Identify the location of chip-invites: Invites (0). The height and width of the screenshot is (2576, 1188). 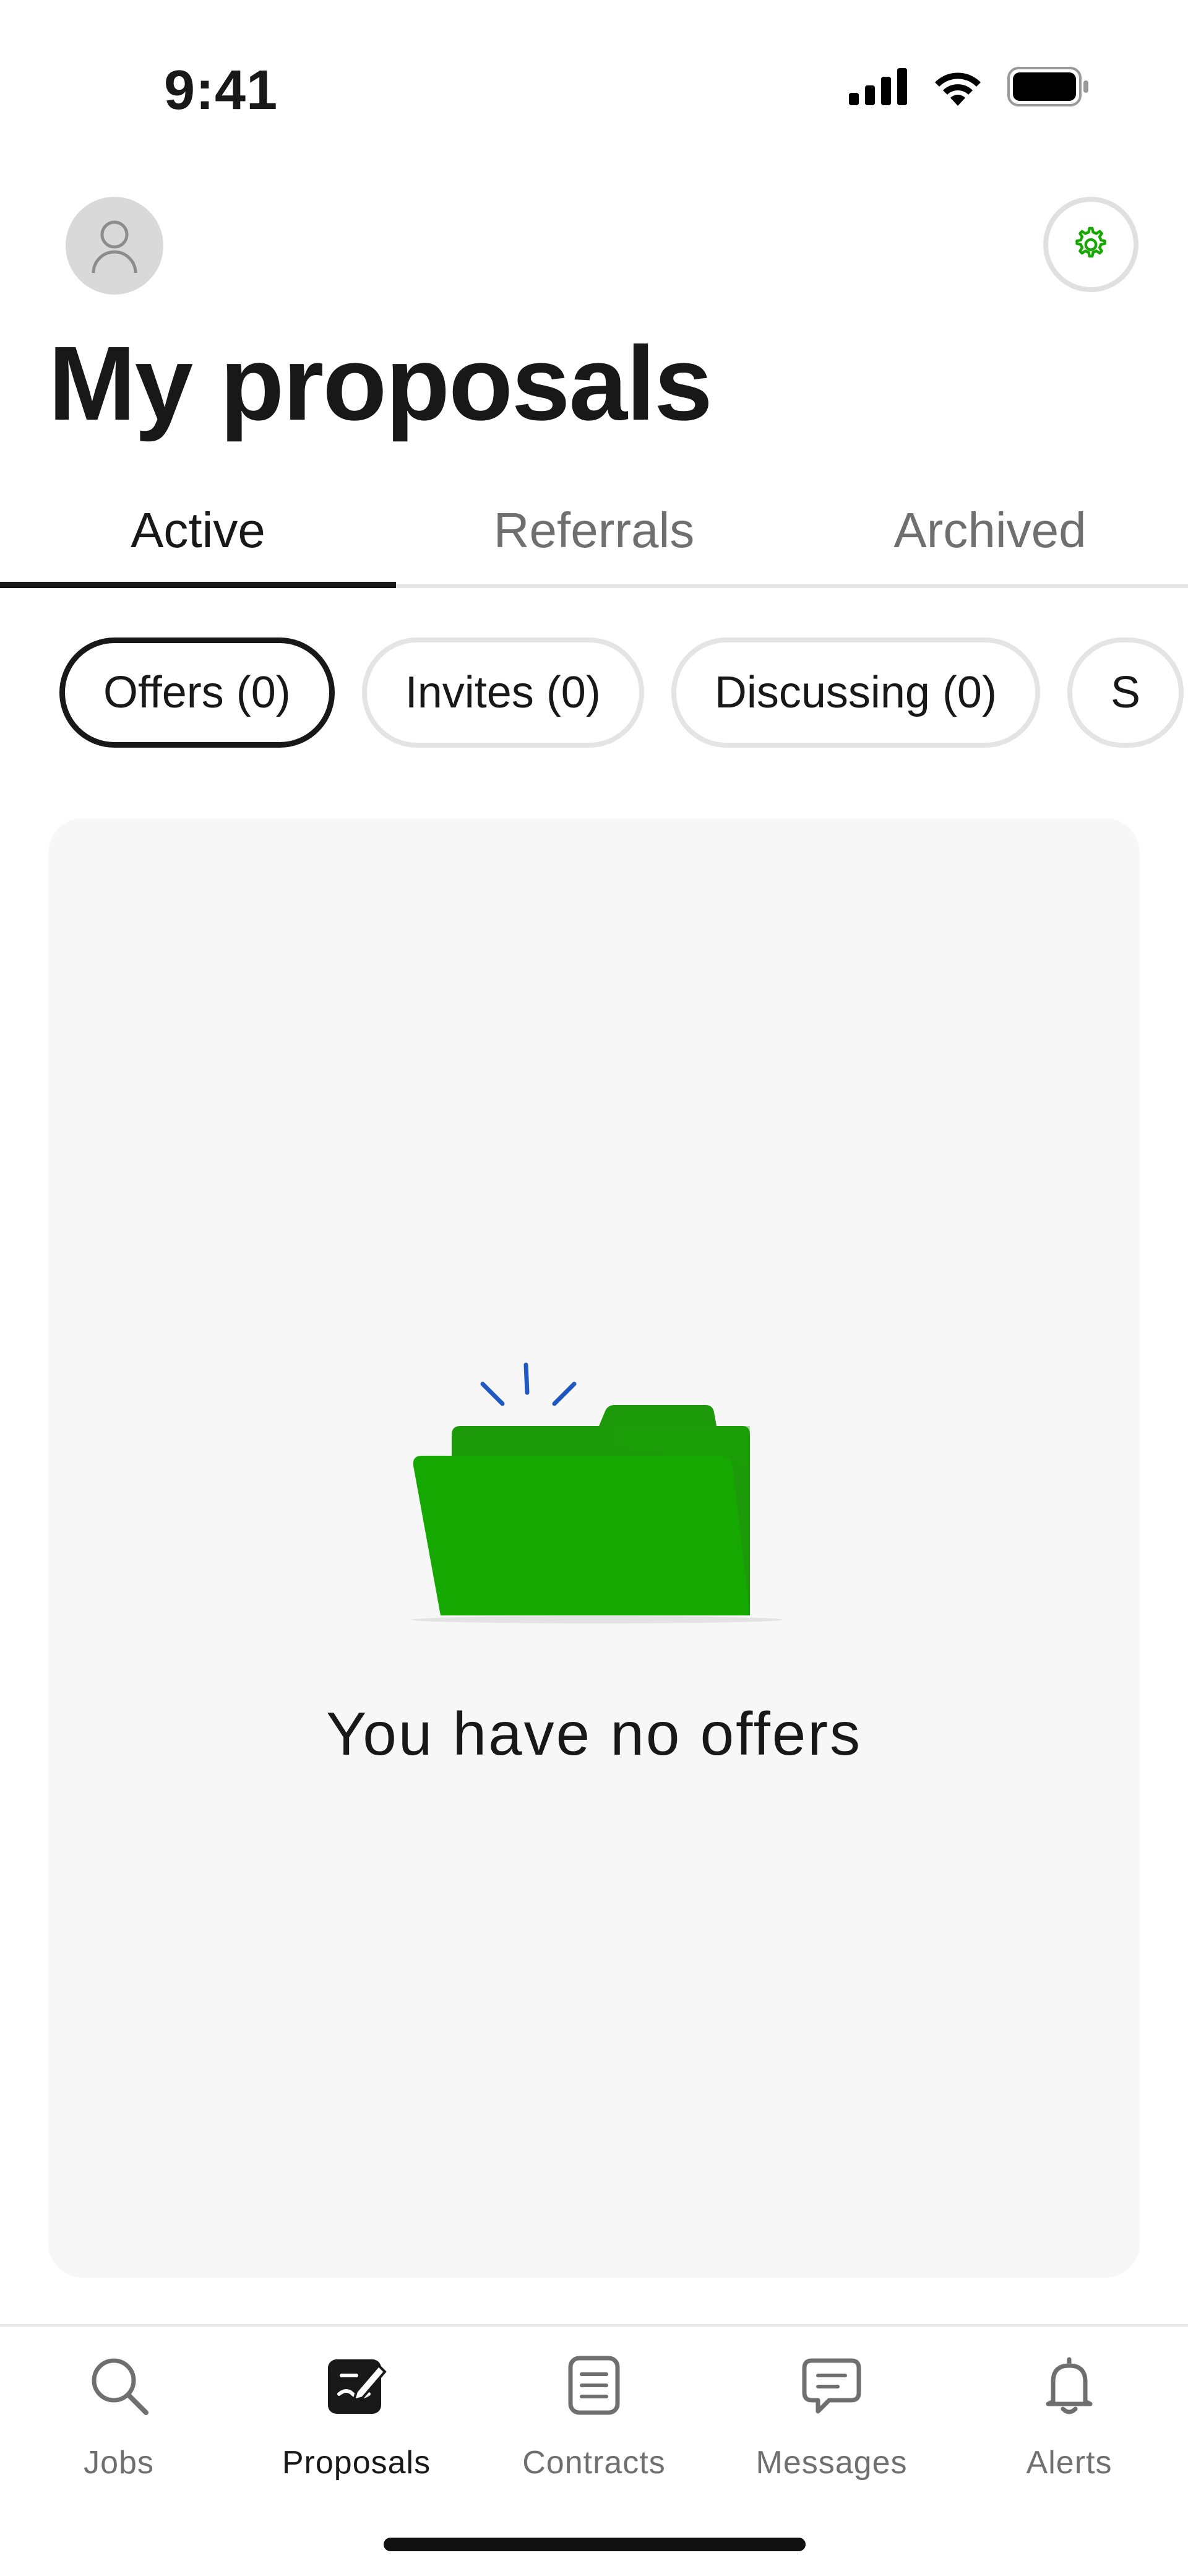
(502, 693).